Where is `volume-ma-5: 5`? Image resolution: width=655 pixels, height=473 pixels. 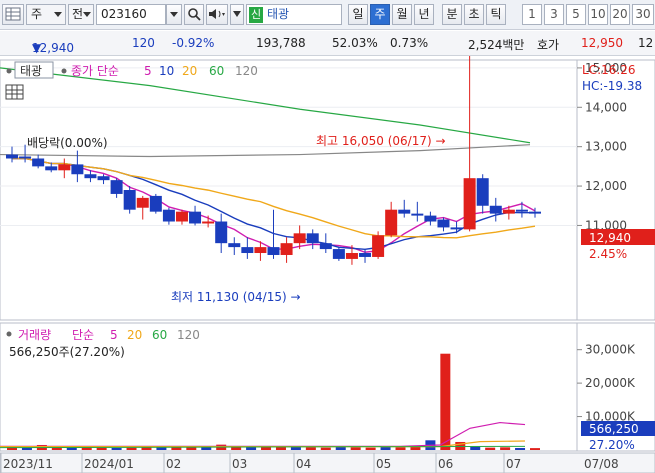 volume-ma-5: 5 is located at coordinates (114, 335).